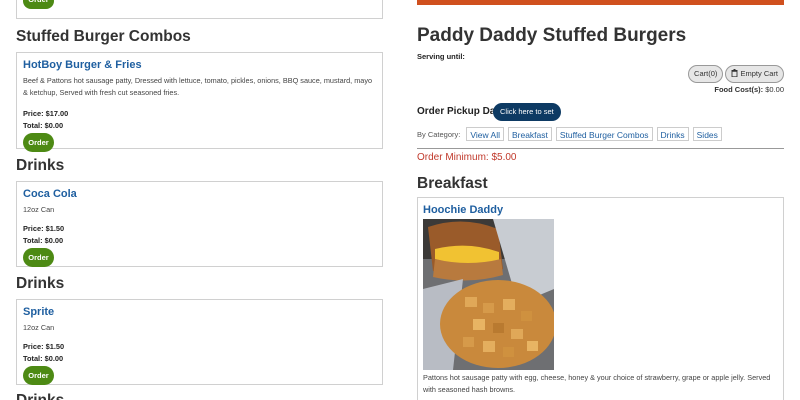 This screenshot has height=400, width=800. I want to click on divider, so click(600, 148).